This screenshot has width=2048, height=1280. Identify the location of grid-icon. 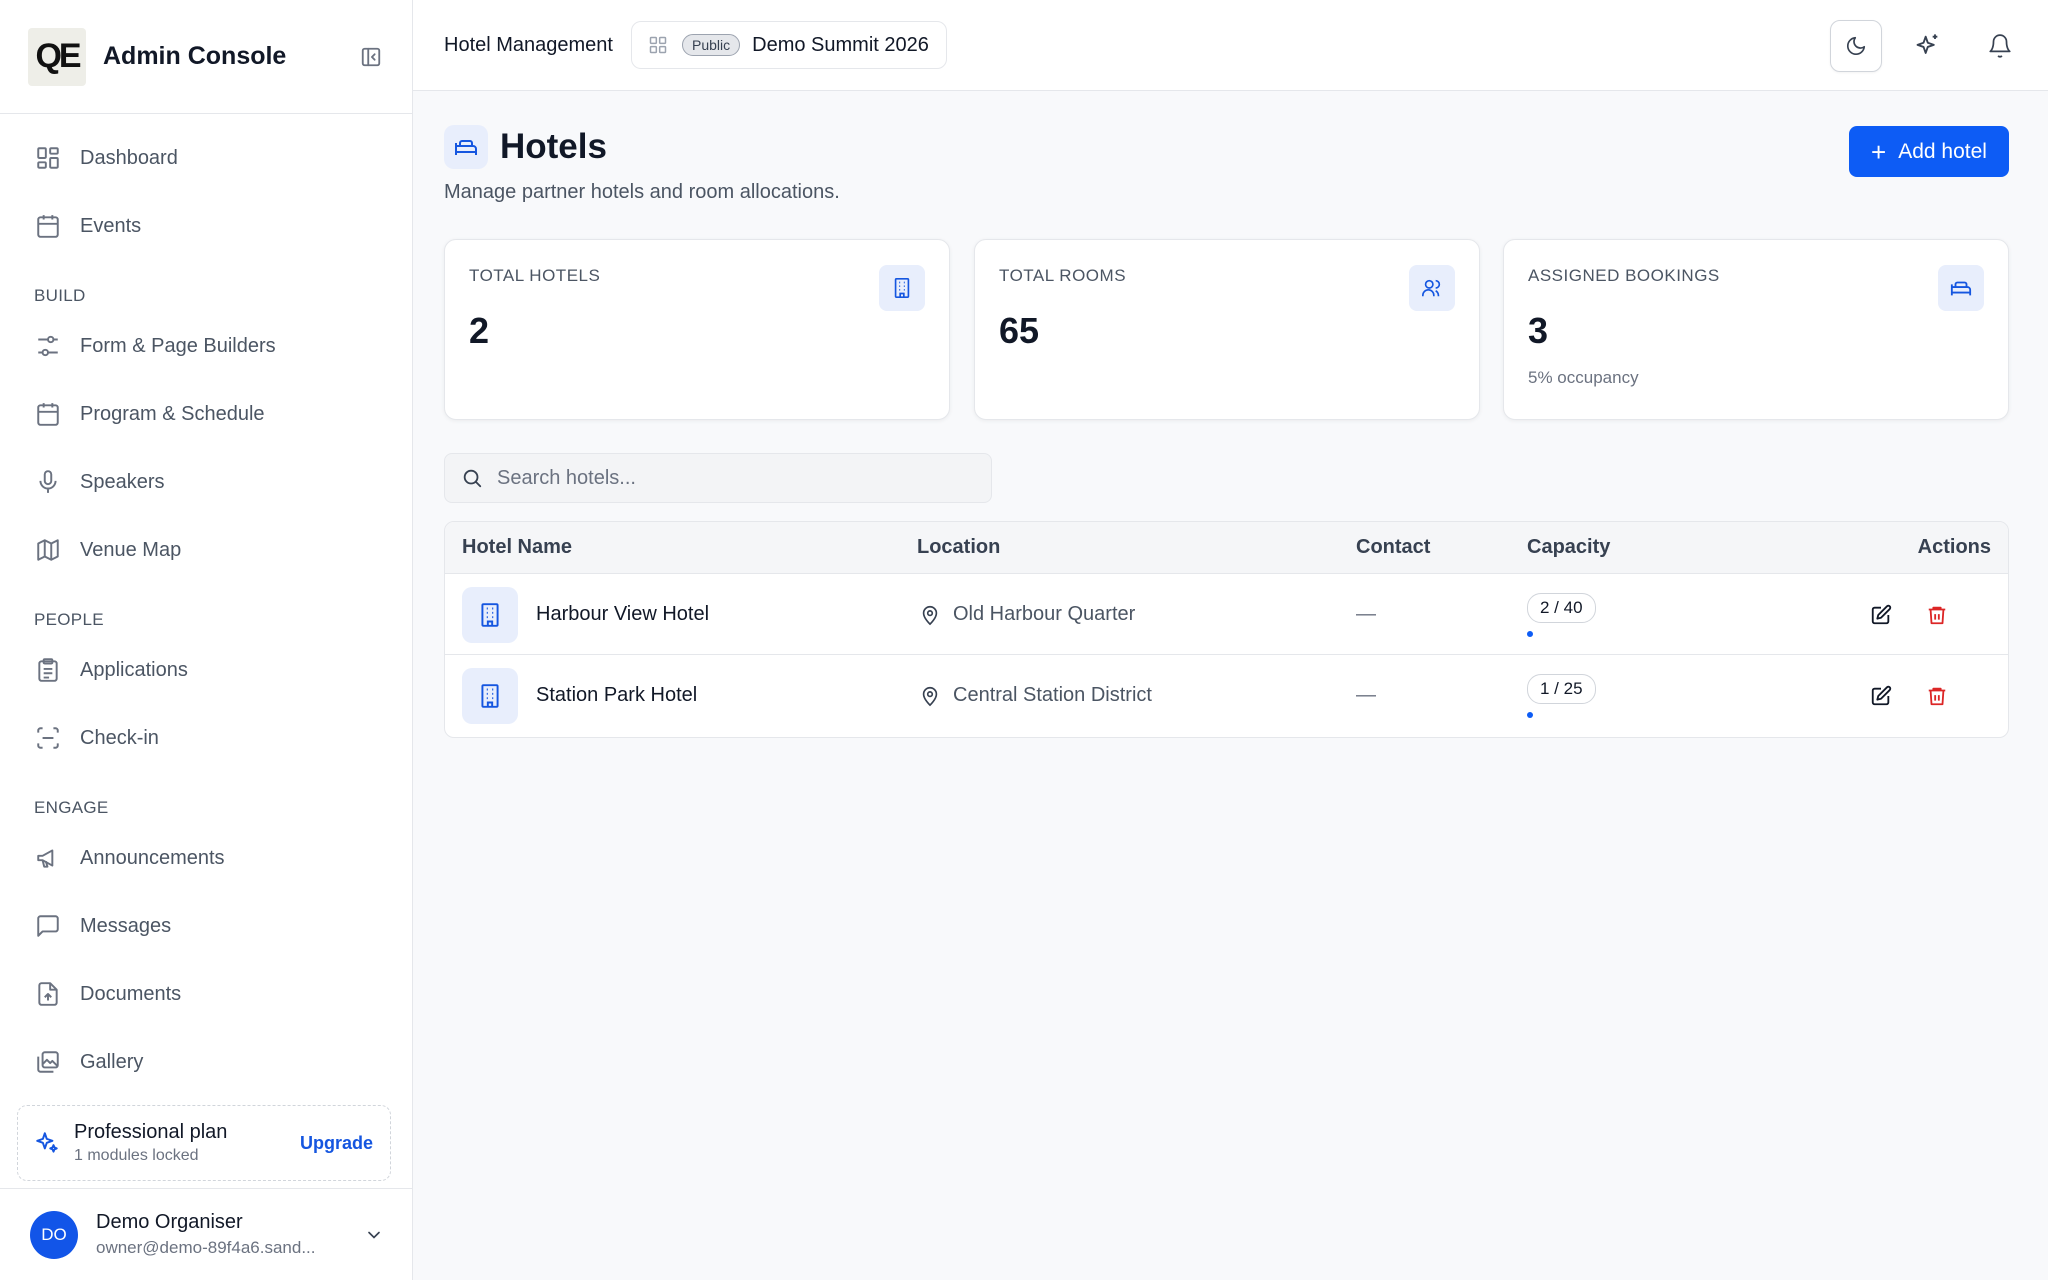
(658, 45).